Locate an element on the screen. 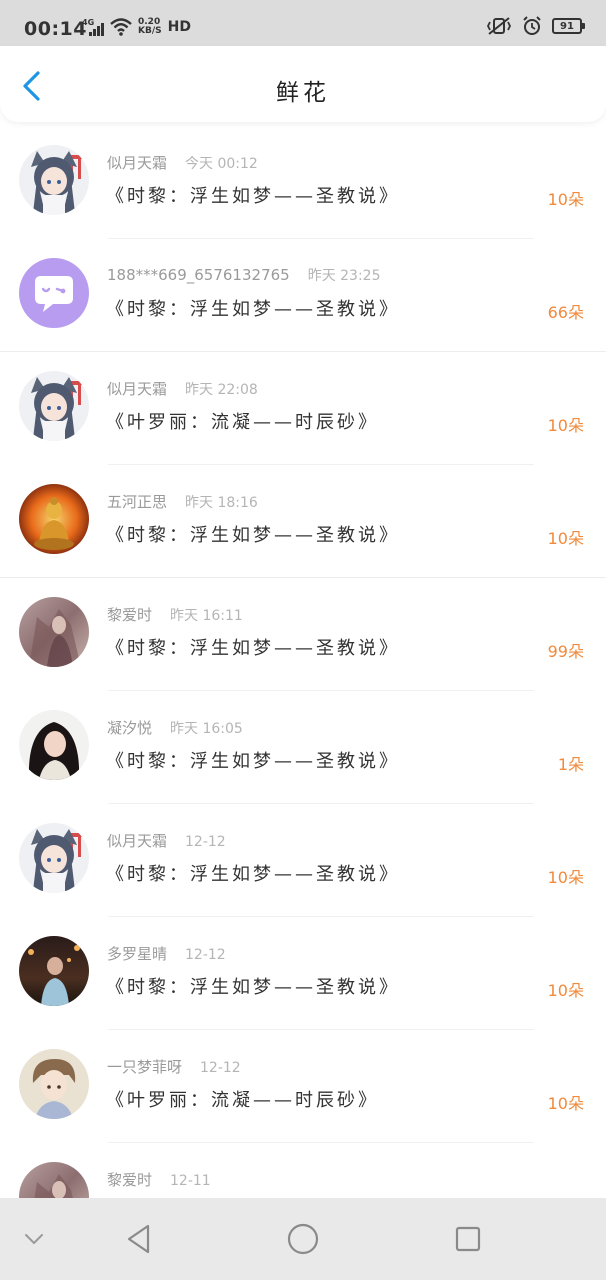  nav-hide-button is located at coordinates (34, 1239).